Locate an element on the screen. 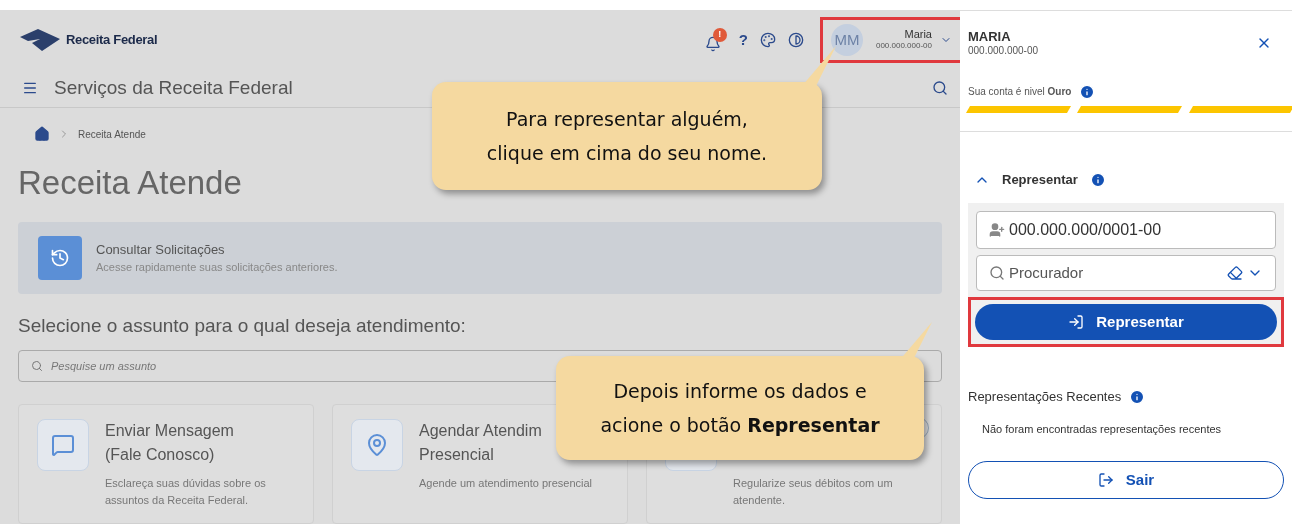 This screenshot has width=1292, height=524. service-description: Esclareça suas dúvidas sobre os assuntos da Receita Federal. is located at coordinates (186, 492).